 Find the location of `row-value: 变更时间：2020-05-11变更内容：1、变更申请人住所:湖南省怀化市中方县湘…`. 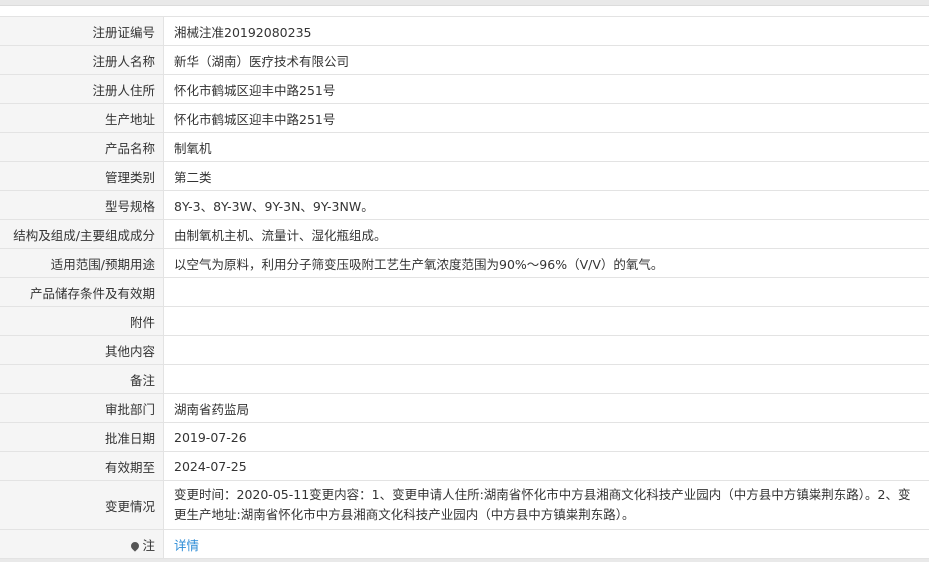

row-value: 变更时间：2020-05-11变更内容：1、变更申请人住所:湖南省怀化市中方县湘… is located at coordinates (546, 505).